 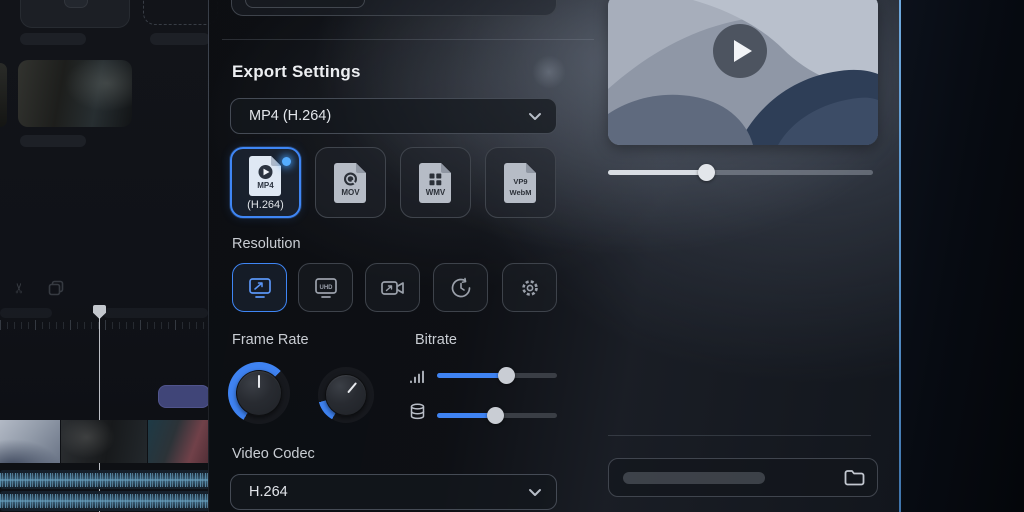 What do you see at coordinates (75, 14) in the screenshot?
I see `media-thumbnail-placeholder` at bounding box center [75, 14].